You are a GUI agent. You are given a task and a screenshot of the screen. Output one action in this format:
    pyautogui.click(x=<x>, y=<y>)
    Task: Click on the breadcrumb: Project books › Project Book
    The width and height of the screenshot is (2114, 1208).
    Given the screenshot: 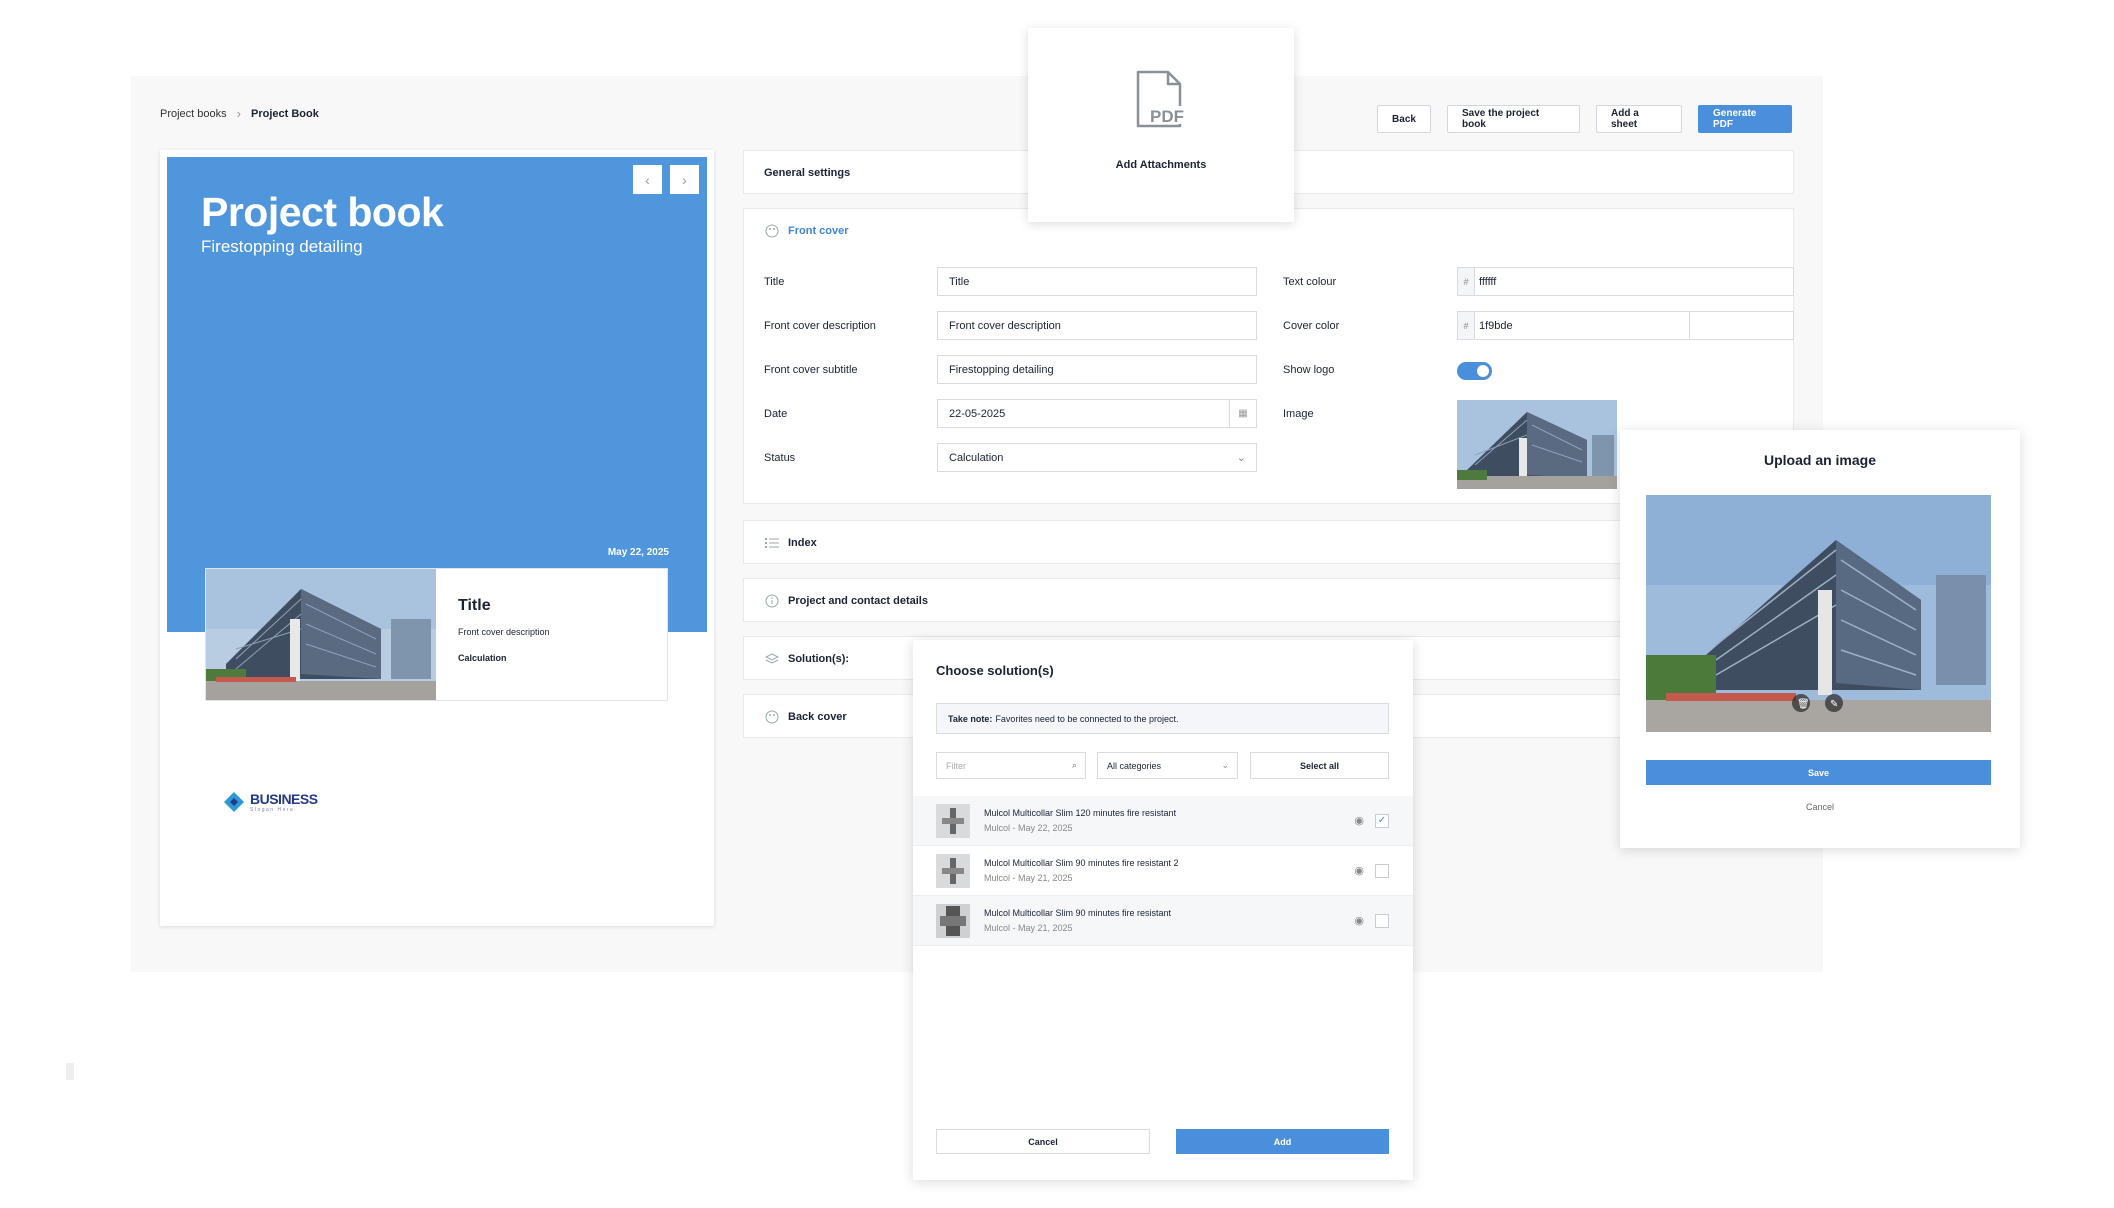 What is the action you would take?
    pyautogui.click(x=239, y=113)
    